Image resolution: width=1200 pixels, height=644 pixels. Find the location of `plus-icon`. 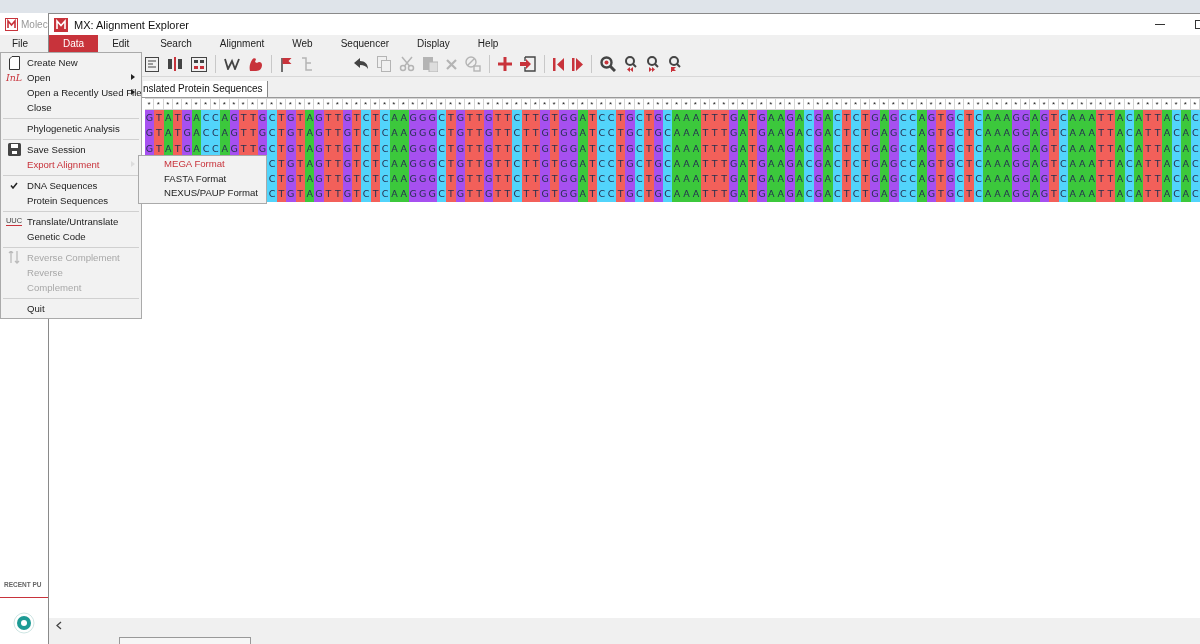

plus-icon is located at coordinates (505, 64).